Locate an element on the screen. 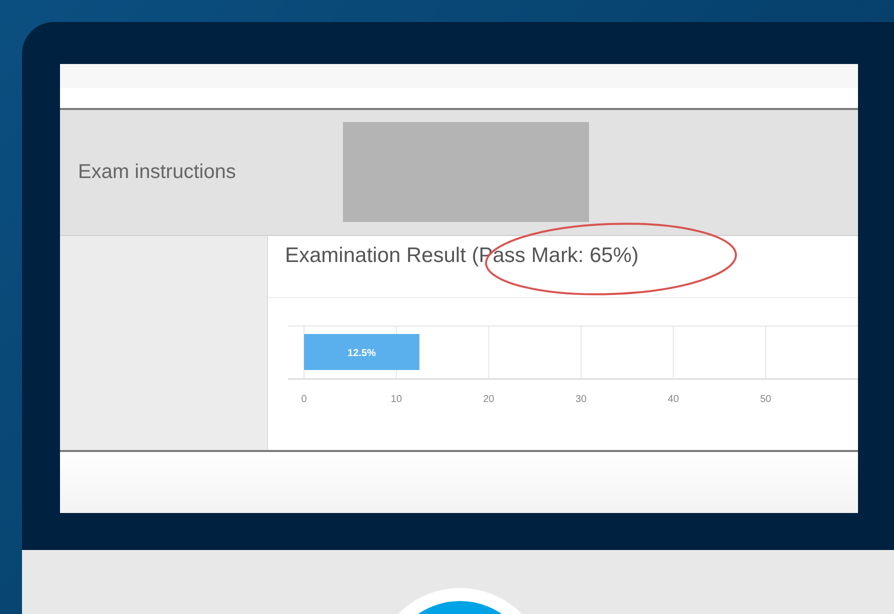 The height and width of the screenshot is (614, 894). tick-label: 10 is located at coordinates (396, 399).